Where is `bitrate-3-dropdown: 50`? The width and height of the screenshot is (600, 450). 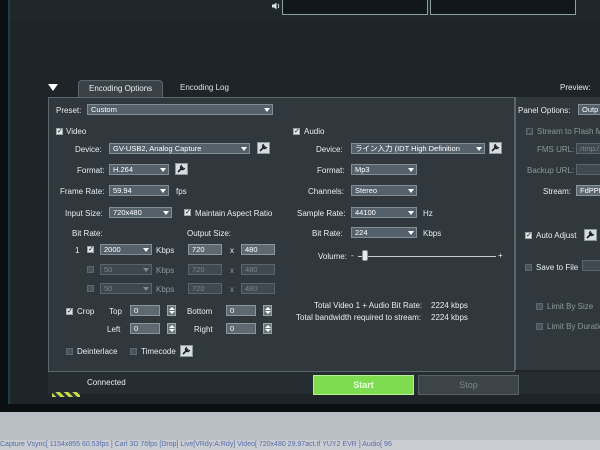 bitrate-3-dropdown: 50 is located at coordinates (126, 288).